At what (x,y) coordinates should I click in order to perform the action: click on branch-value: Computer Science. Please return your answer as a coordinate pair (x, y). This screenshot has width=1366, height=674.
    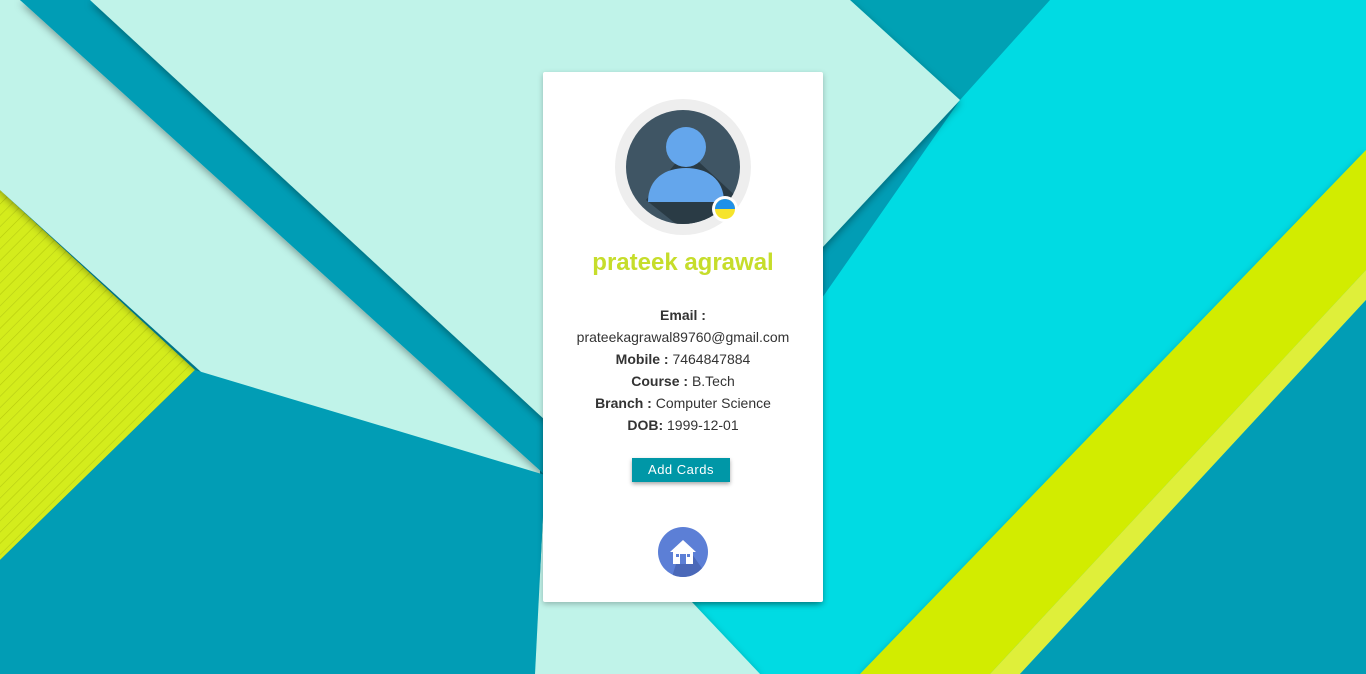
    Looking at the image, I should click on (713, 403).